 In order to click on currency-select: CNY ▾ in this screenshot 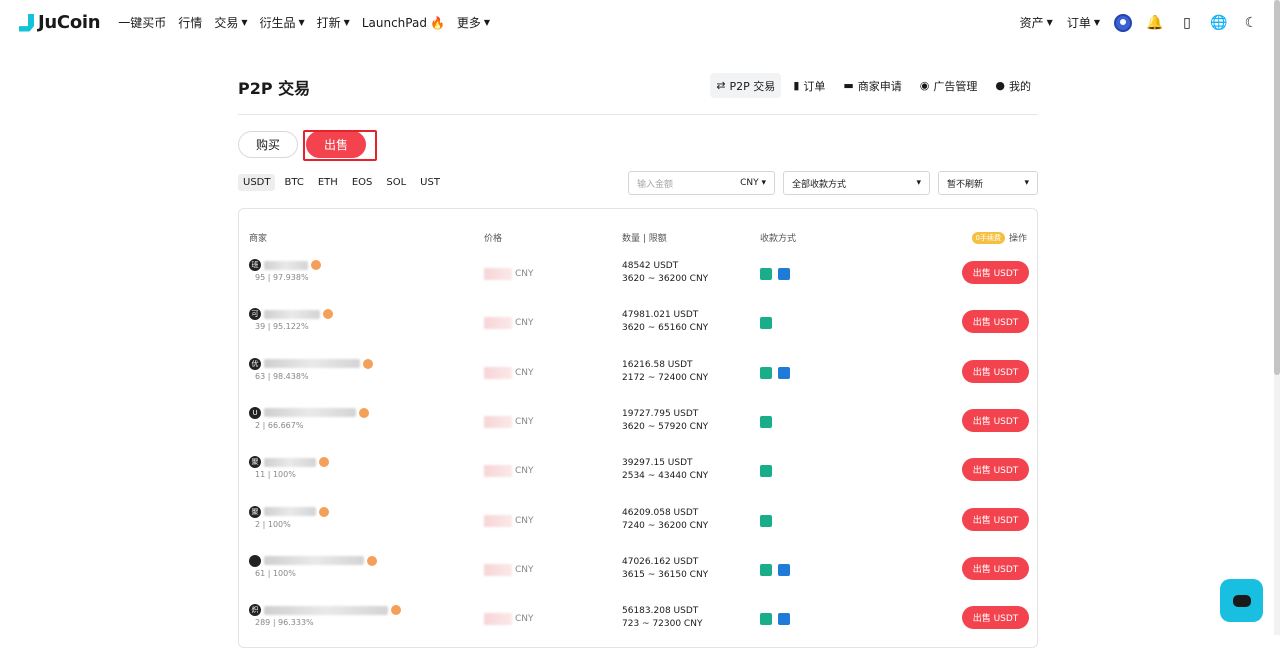, I will do `click(753, 183)`.